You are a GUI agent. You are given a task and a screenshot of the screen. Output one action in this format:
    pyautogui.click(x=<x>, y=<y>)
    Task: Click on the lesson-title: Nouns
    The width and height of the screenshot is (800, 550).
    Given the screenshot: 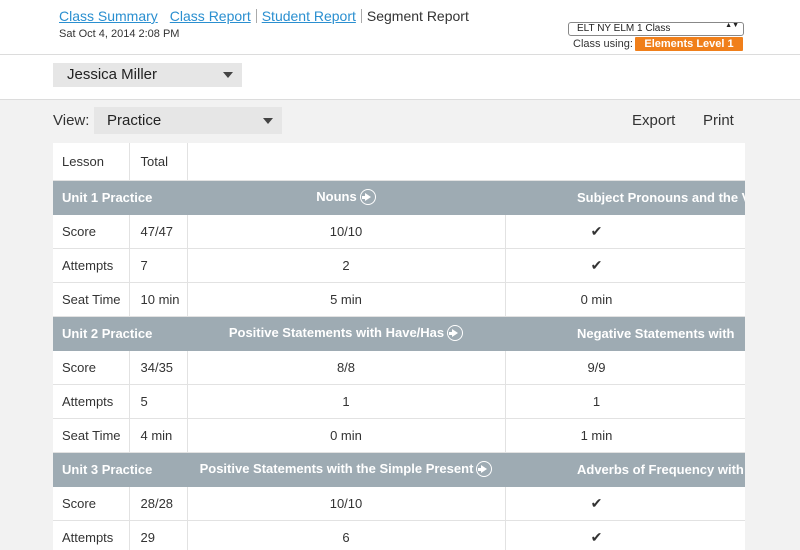 What is the action you would take?
    pyautogui.click(x=336, y=196)
    